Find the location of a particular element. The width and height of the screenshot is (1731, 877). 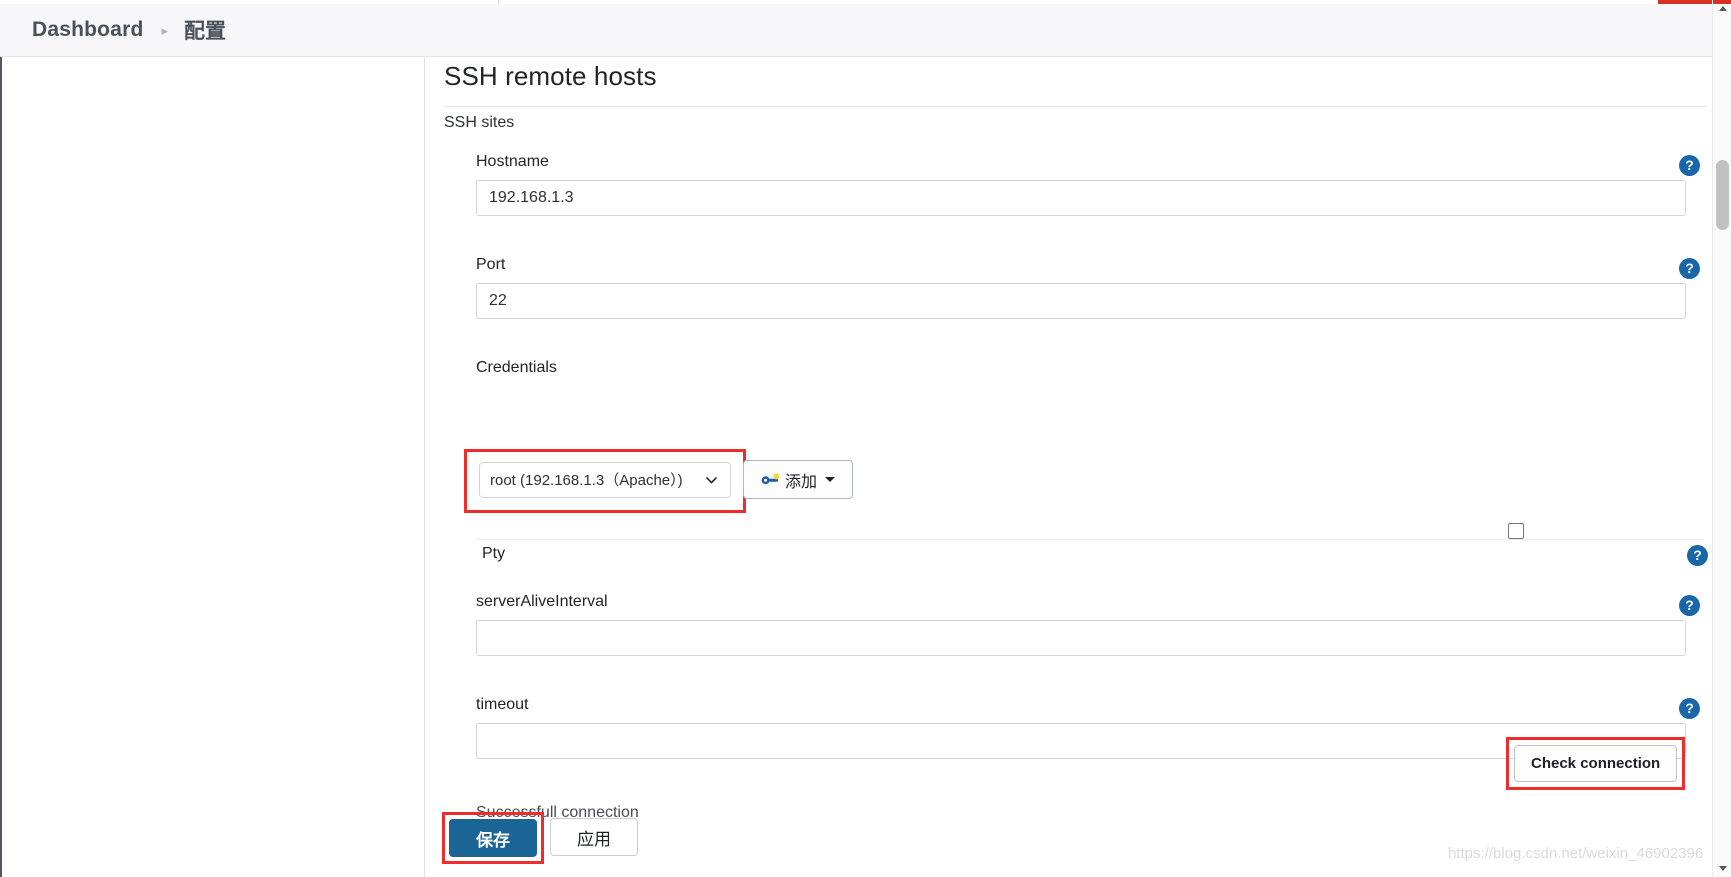

save-highlight-box: 保存 is located at coordinates (493, 838).